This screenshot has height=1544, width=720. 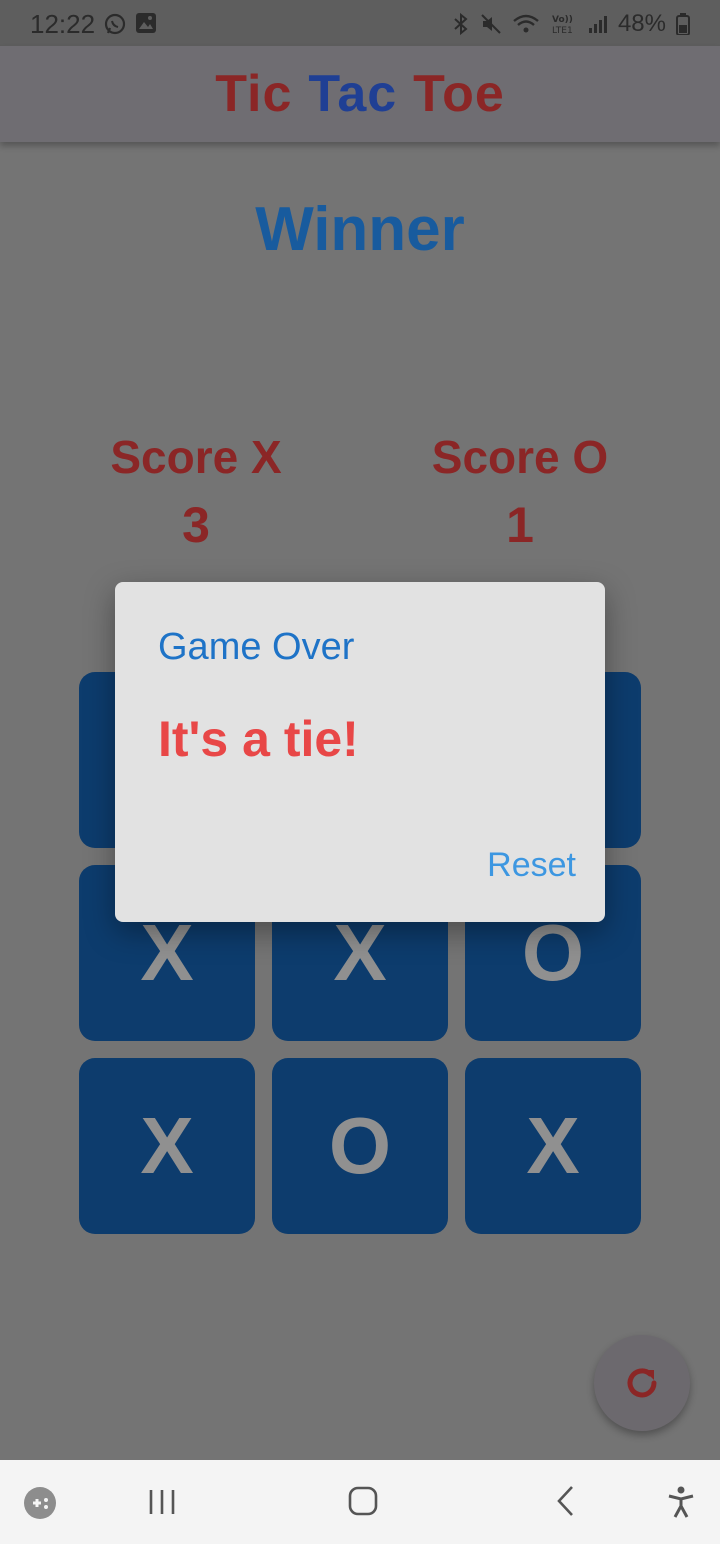 What do you see at coordinates (459, 94) in the screenshot?
I see `title-word-toe: Toe` at bounding box center [459, 94].